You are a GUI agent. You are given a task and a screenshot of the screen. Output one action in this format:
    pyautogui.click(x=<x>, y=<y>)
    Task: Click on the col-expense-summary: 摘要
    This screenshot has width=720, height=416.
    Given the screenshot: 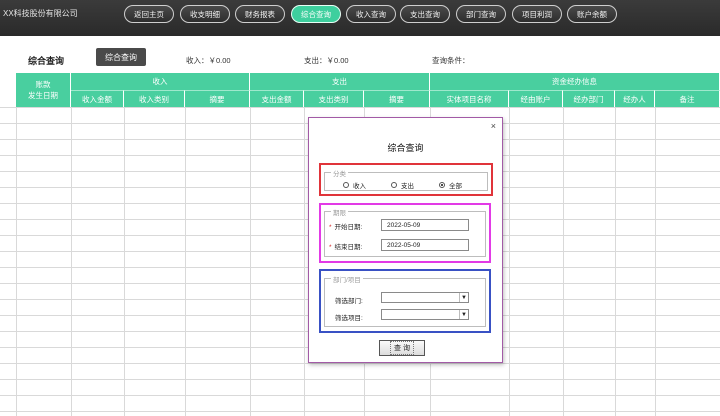 What is the action you would take?
    pyautogui.click(x=397, y=98)
    